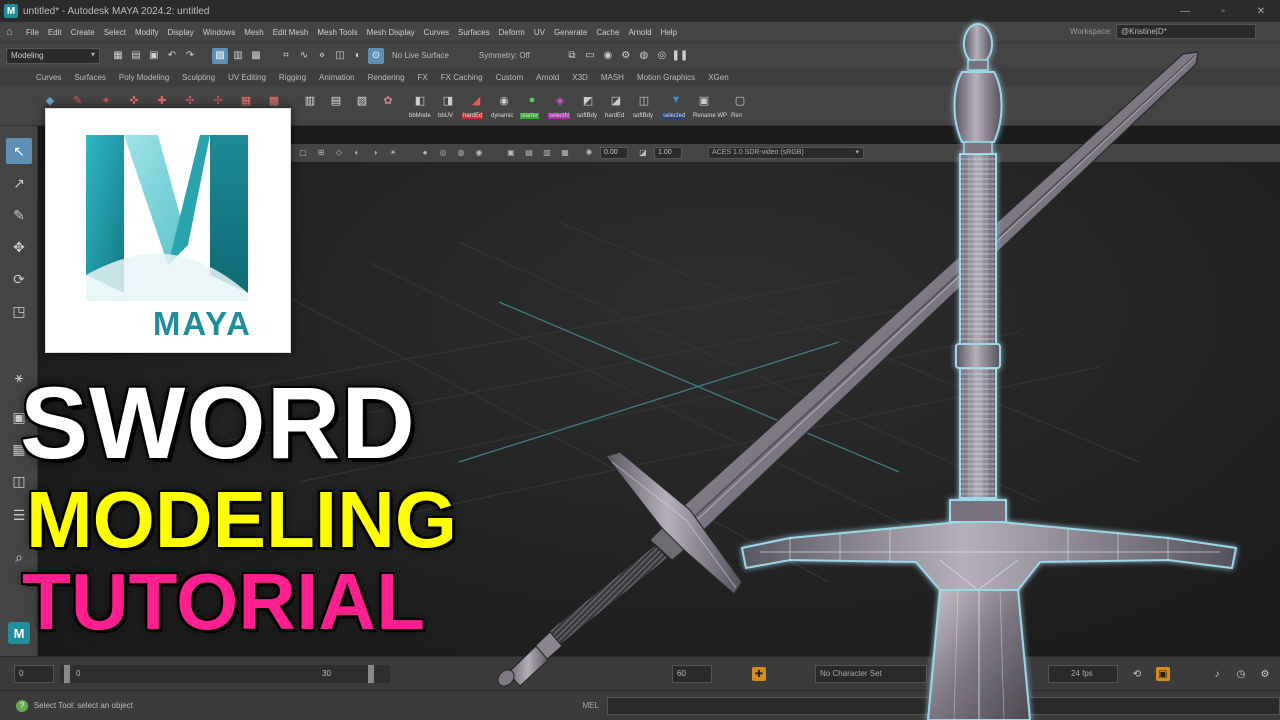 This screenshot has height=720, width=1280. What do you see at coordinates (154, 56) in the screenshot?
I see `save-scene-icon: ▣` at bounding box center [154, 56].